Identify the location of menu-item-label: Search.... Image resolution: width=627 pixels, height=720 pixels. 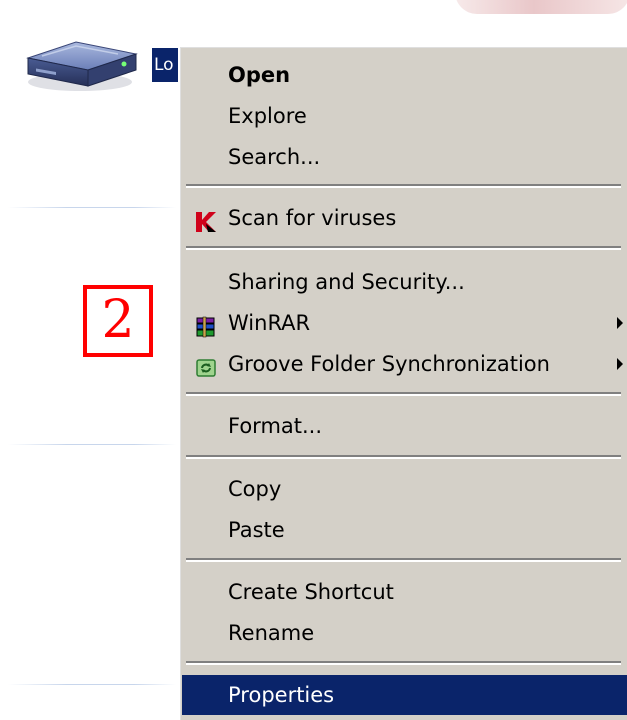
(274, 157).